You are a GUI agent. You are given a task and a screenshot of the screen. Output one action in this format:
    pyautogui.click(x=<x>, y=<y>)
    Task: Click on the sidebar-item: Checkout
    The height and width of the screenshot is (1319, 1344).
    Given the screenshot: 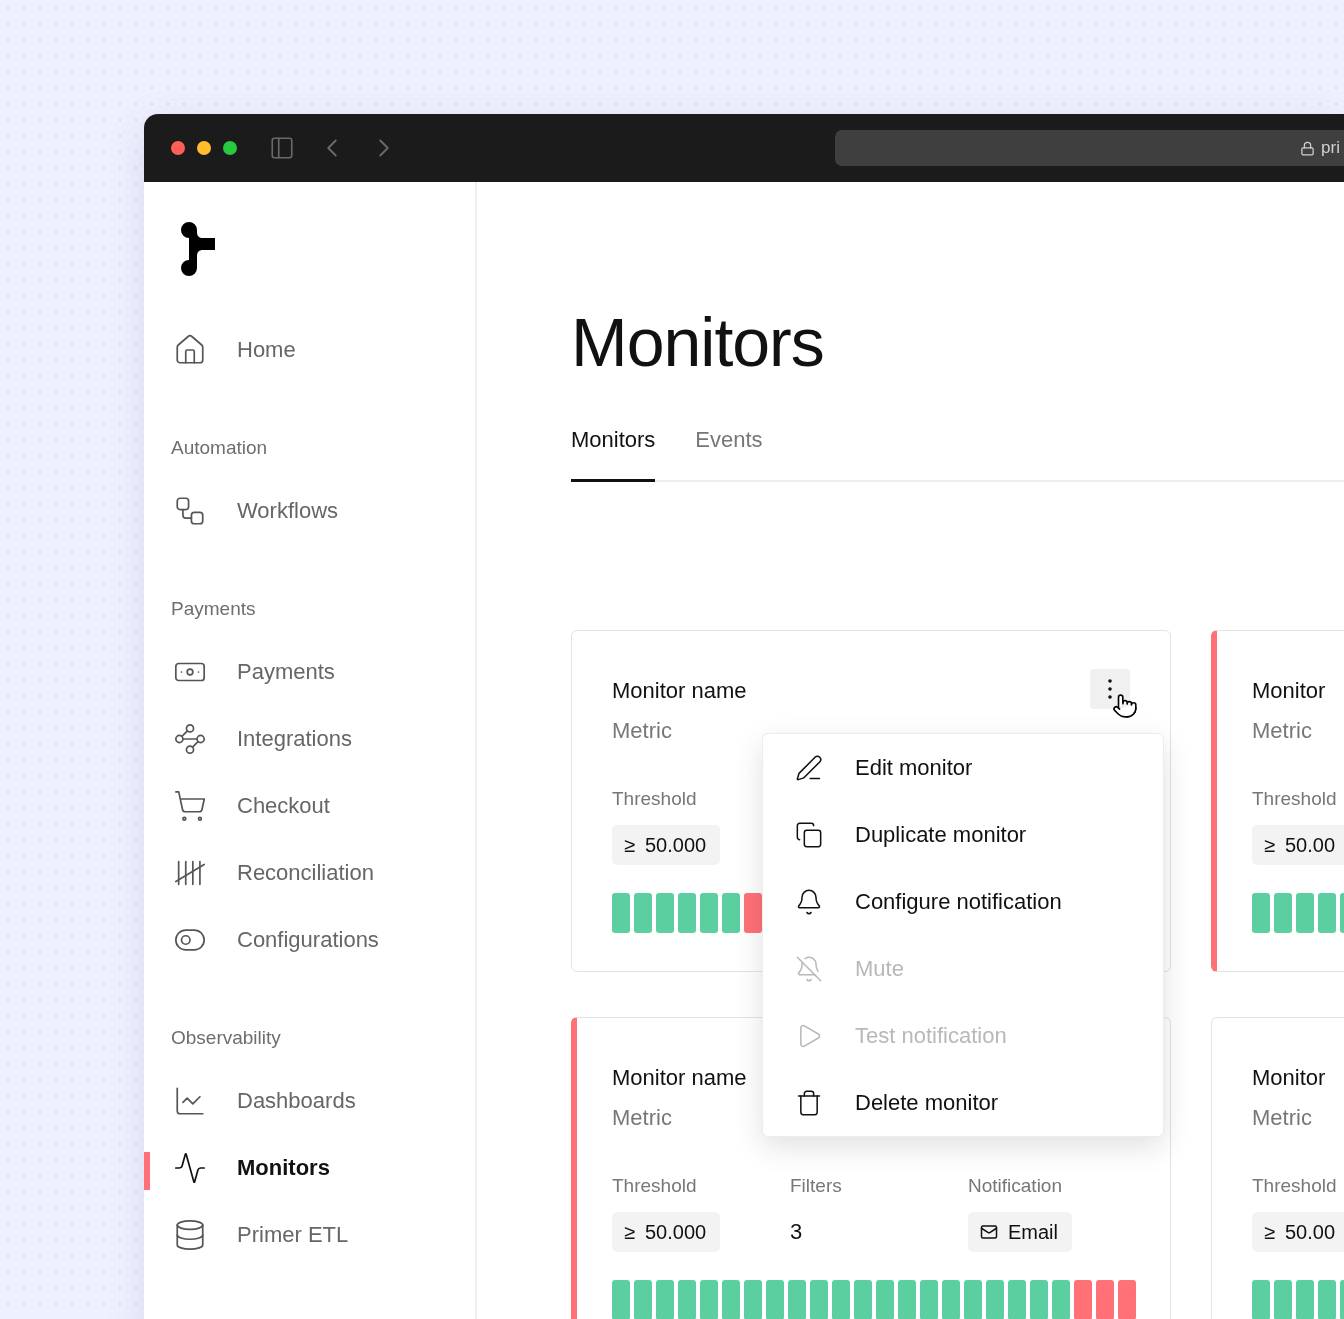 What is the action you would take?
    pyautogui.click(x=309, y=805)
    